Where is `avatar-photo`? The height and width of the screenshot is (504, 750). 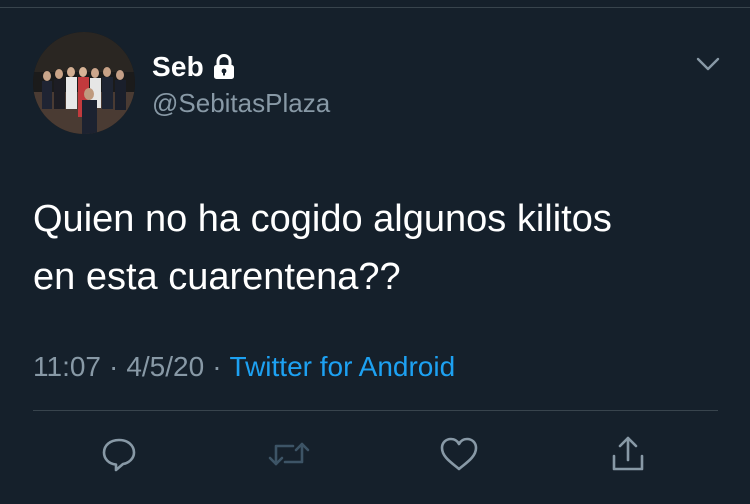
avatar-photo is located at coordinates (84, 83).